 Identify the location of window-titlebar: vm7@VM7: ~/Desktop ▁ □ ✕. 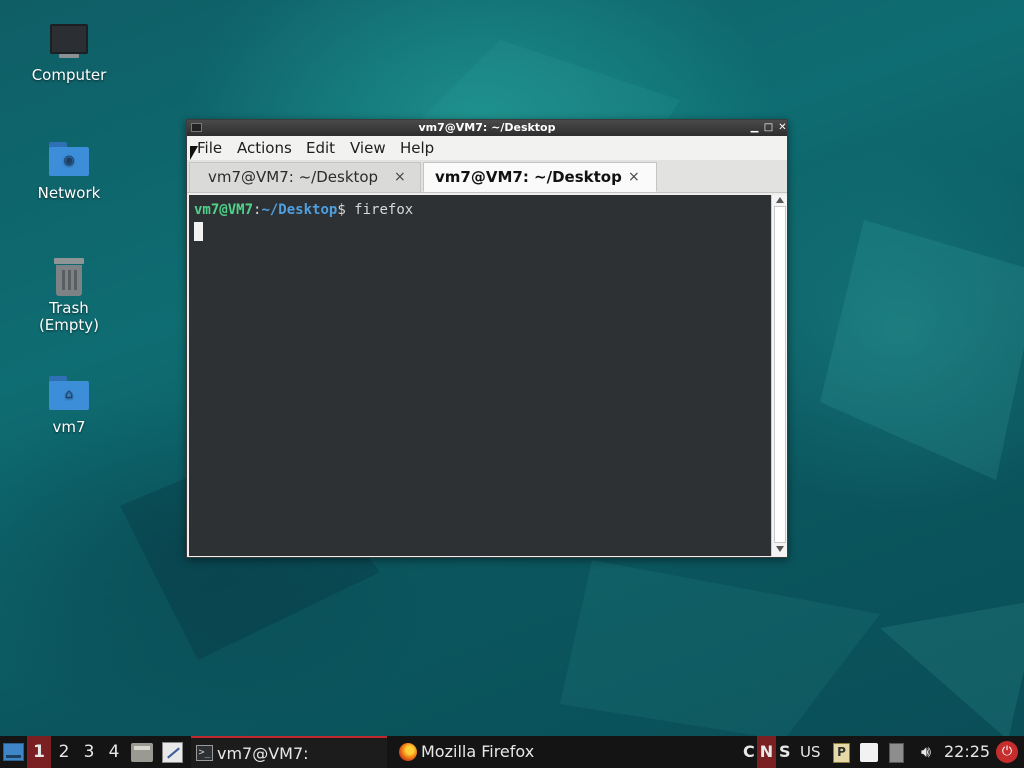
(487, 128).